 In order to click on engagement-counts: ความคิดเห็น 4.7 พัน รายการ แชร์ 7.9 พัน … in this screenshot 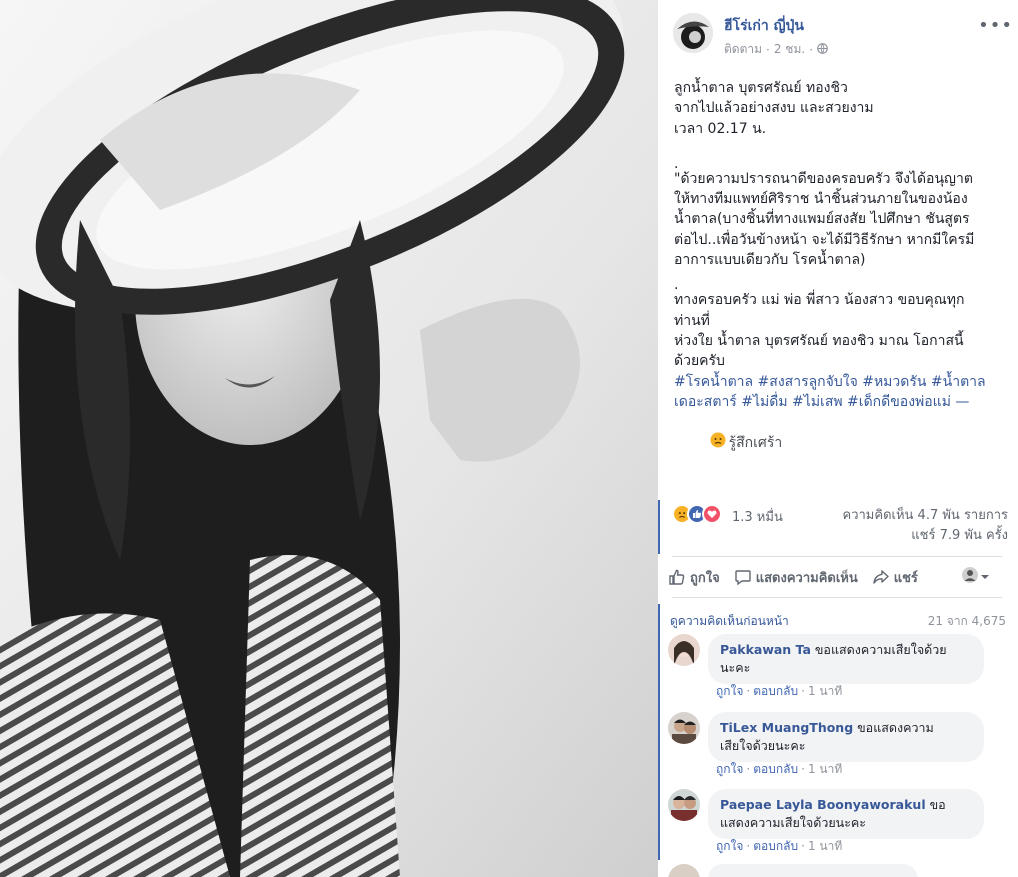, I will do `click(913, 526)`.